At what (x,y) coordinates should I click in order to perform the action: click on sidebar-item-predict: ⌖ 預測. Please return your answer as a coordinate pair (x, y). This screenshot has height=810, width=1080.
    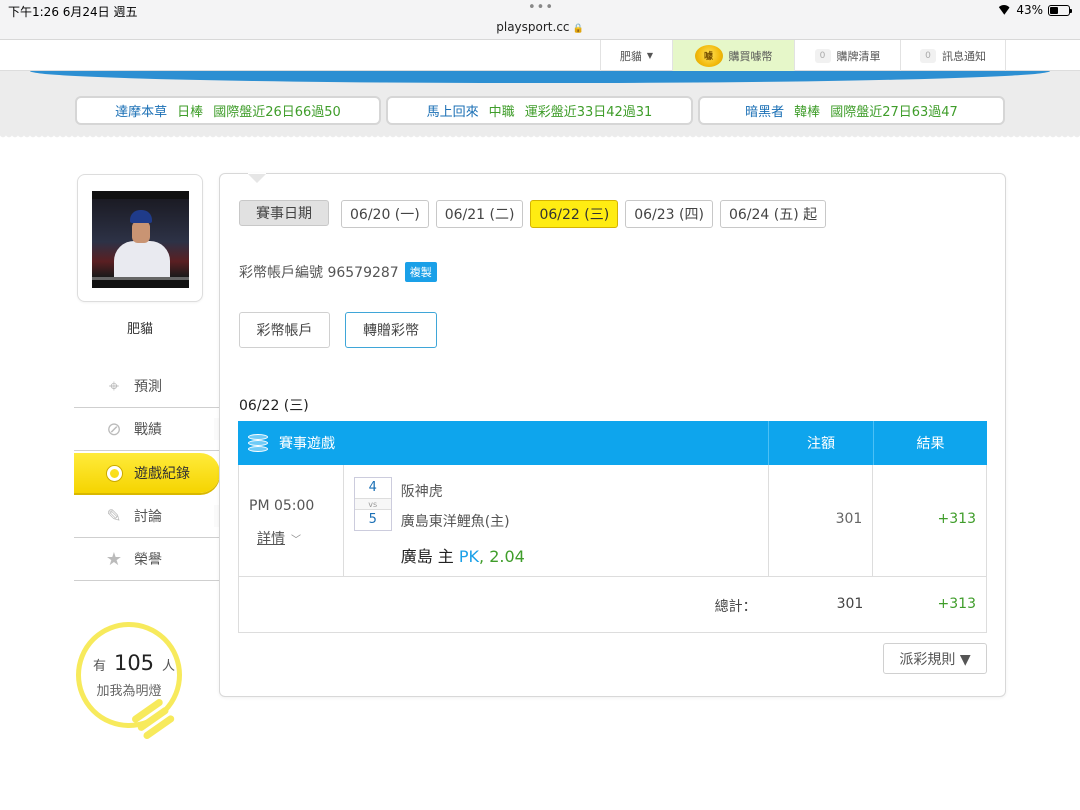
    Looking at the image, I should click on (147, 386).